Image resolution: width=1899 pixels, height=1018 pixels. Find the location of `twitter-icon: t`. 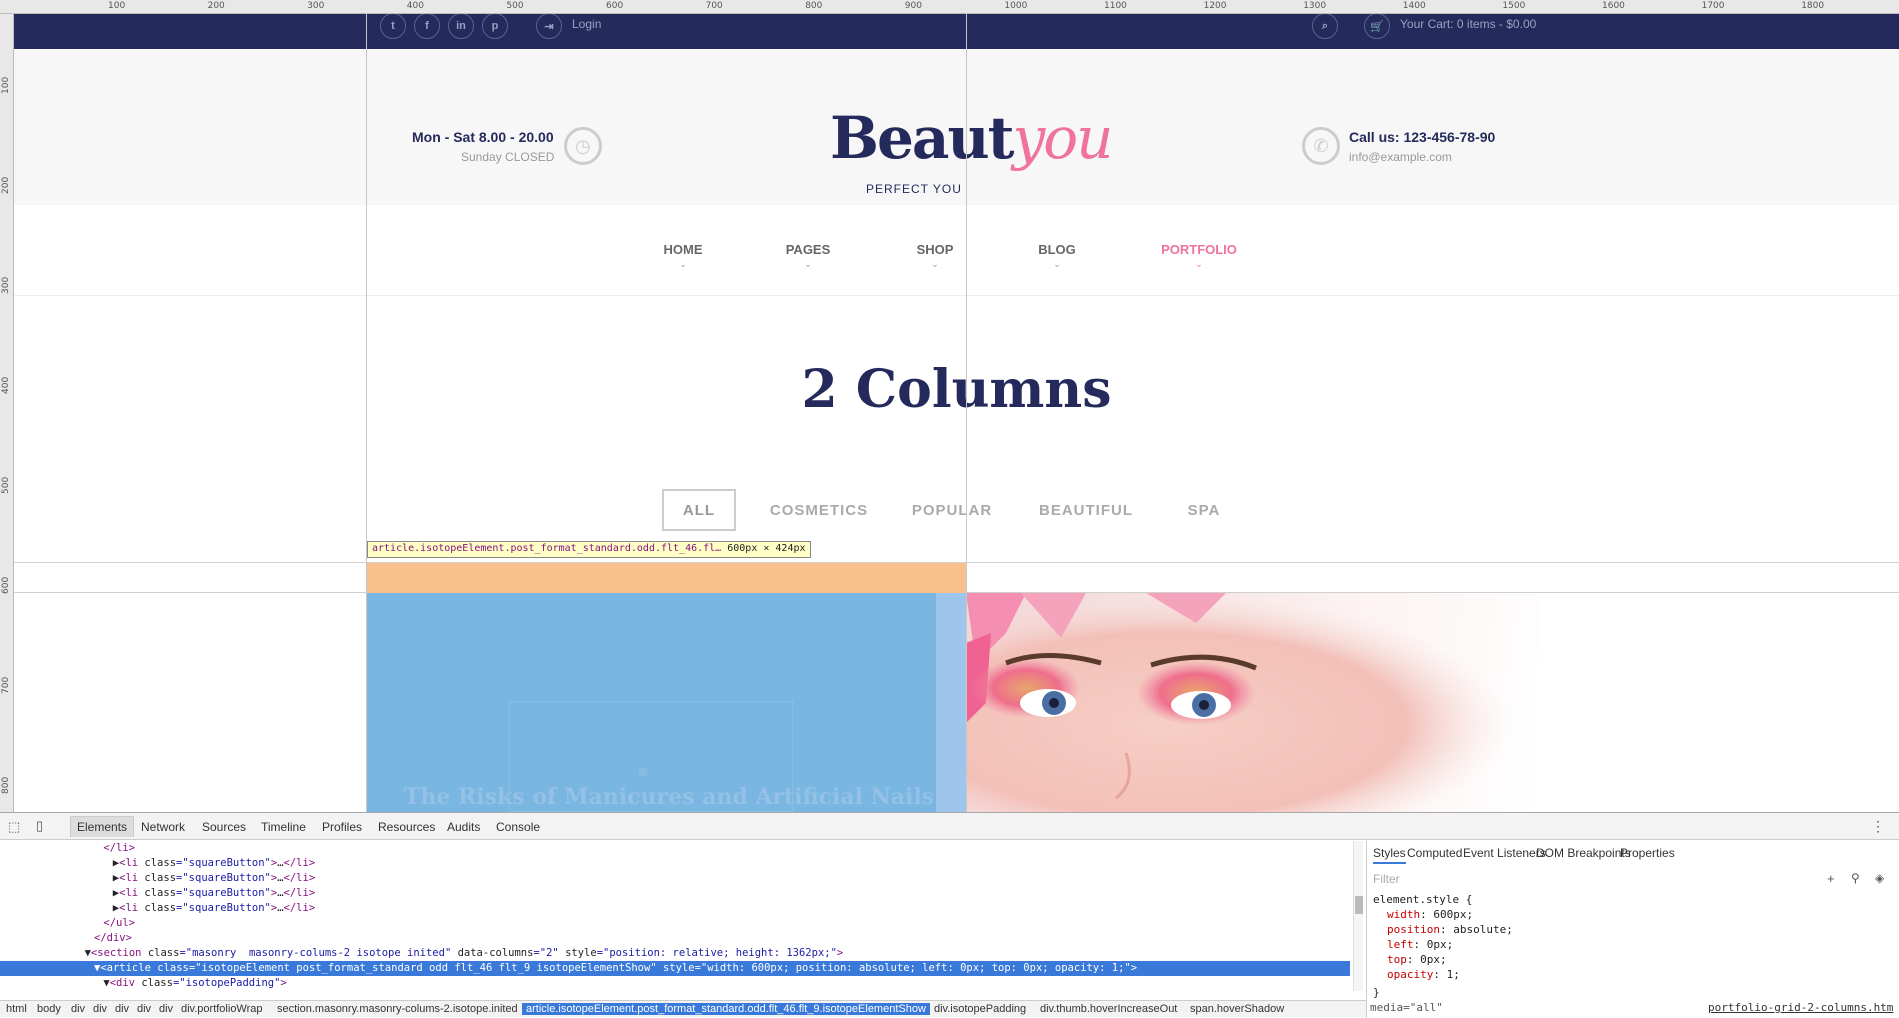

twitter-icon: t is located at coordinates (393, 26).